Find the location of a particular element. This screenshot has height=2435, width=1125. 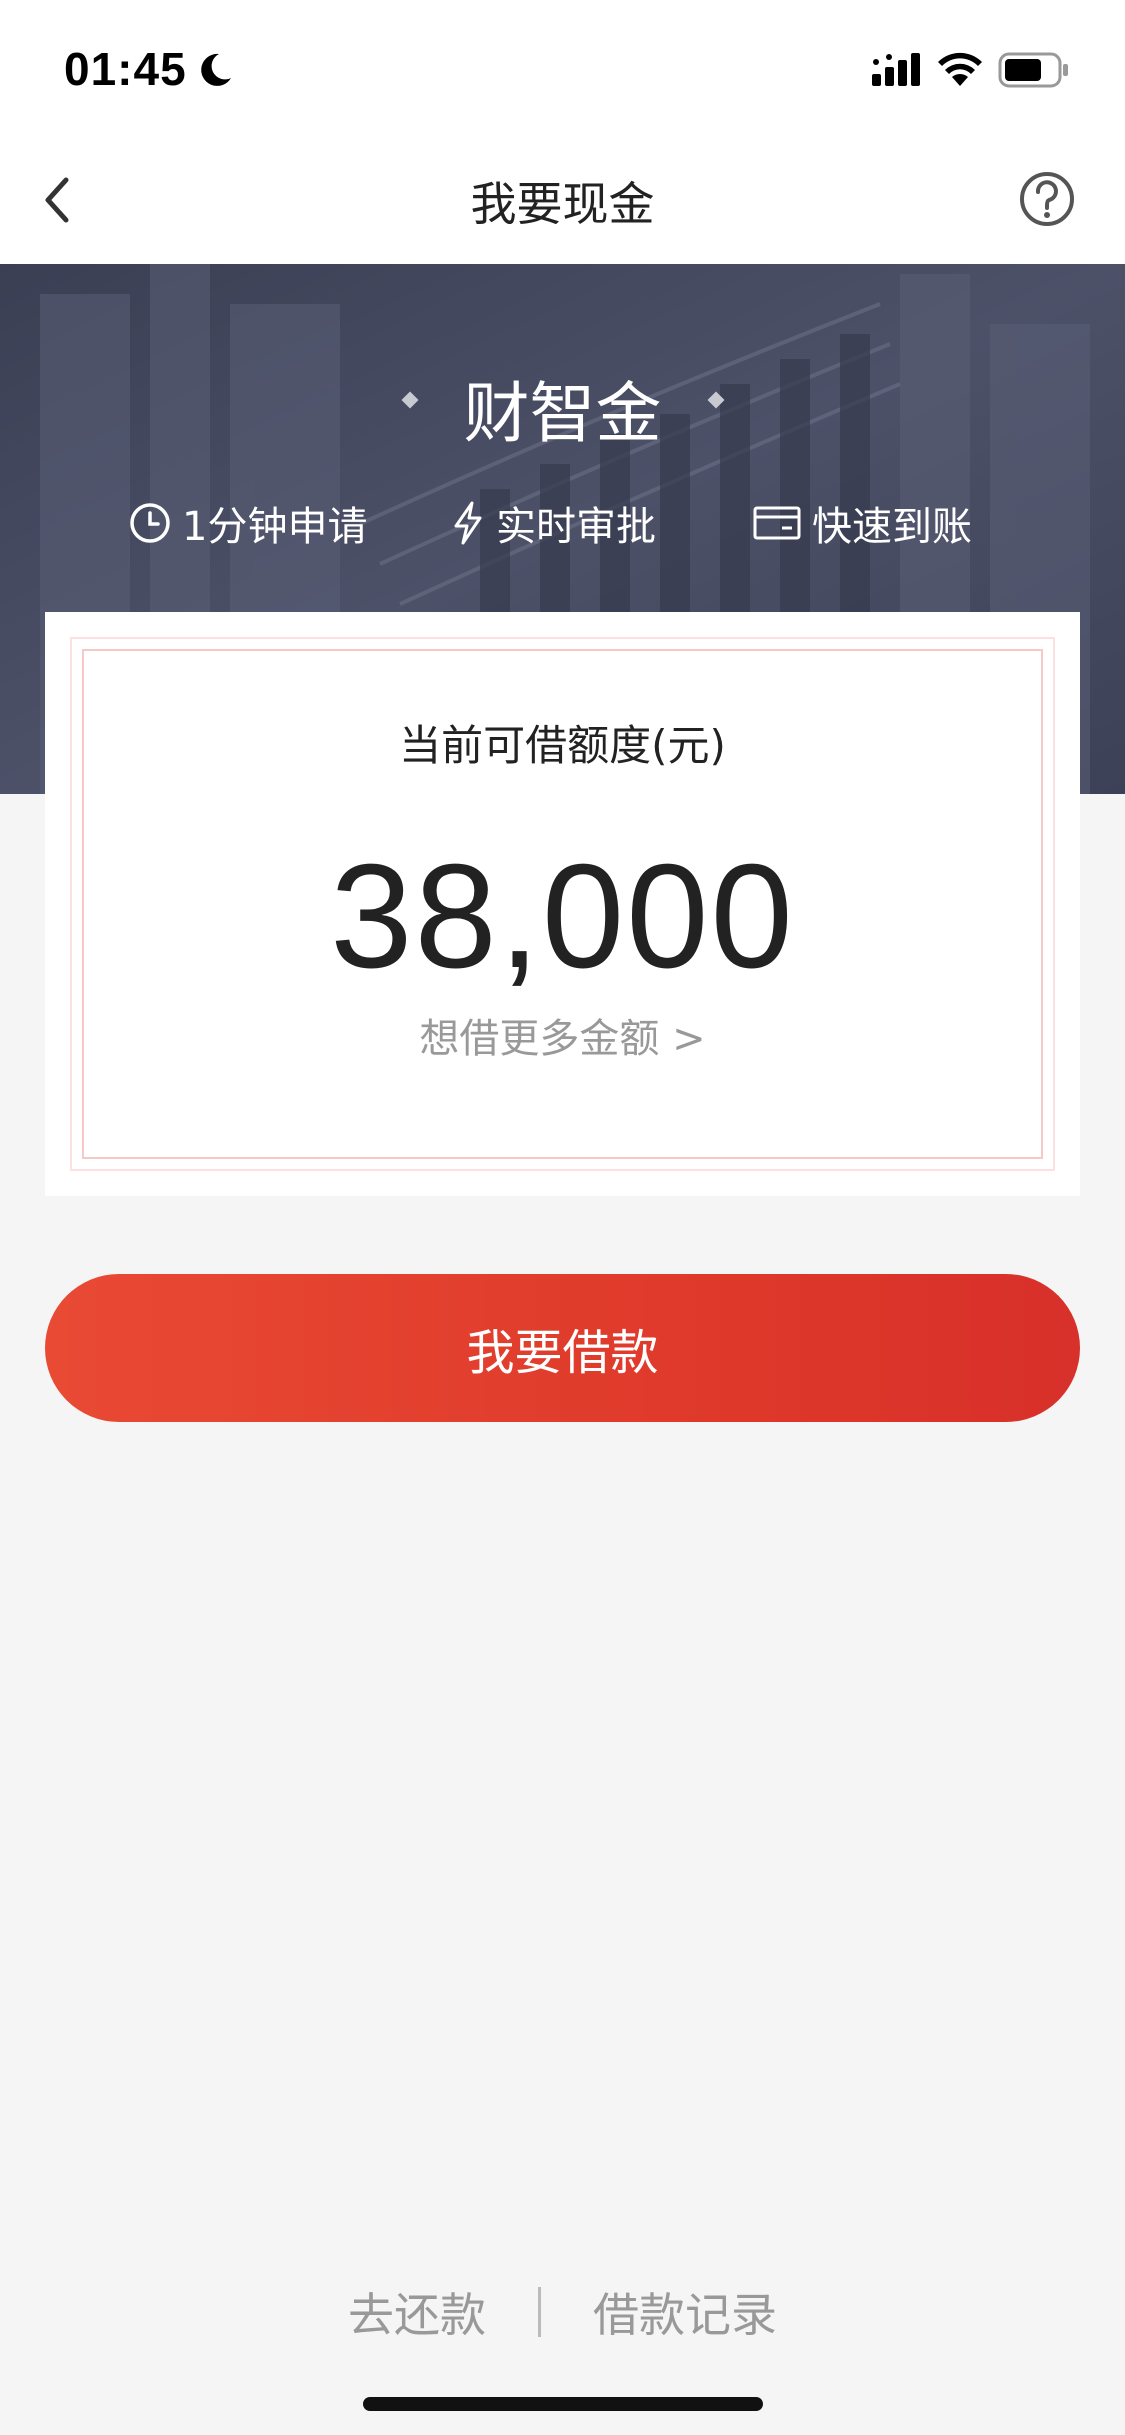

borrow-more-link: 想借更多金额 > is located at coordinates (562, 1035).